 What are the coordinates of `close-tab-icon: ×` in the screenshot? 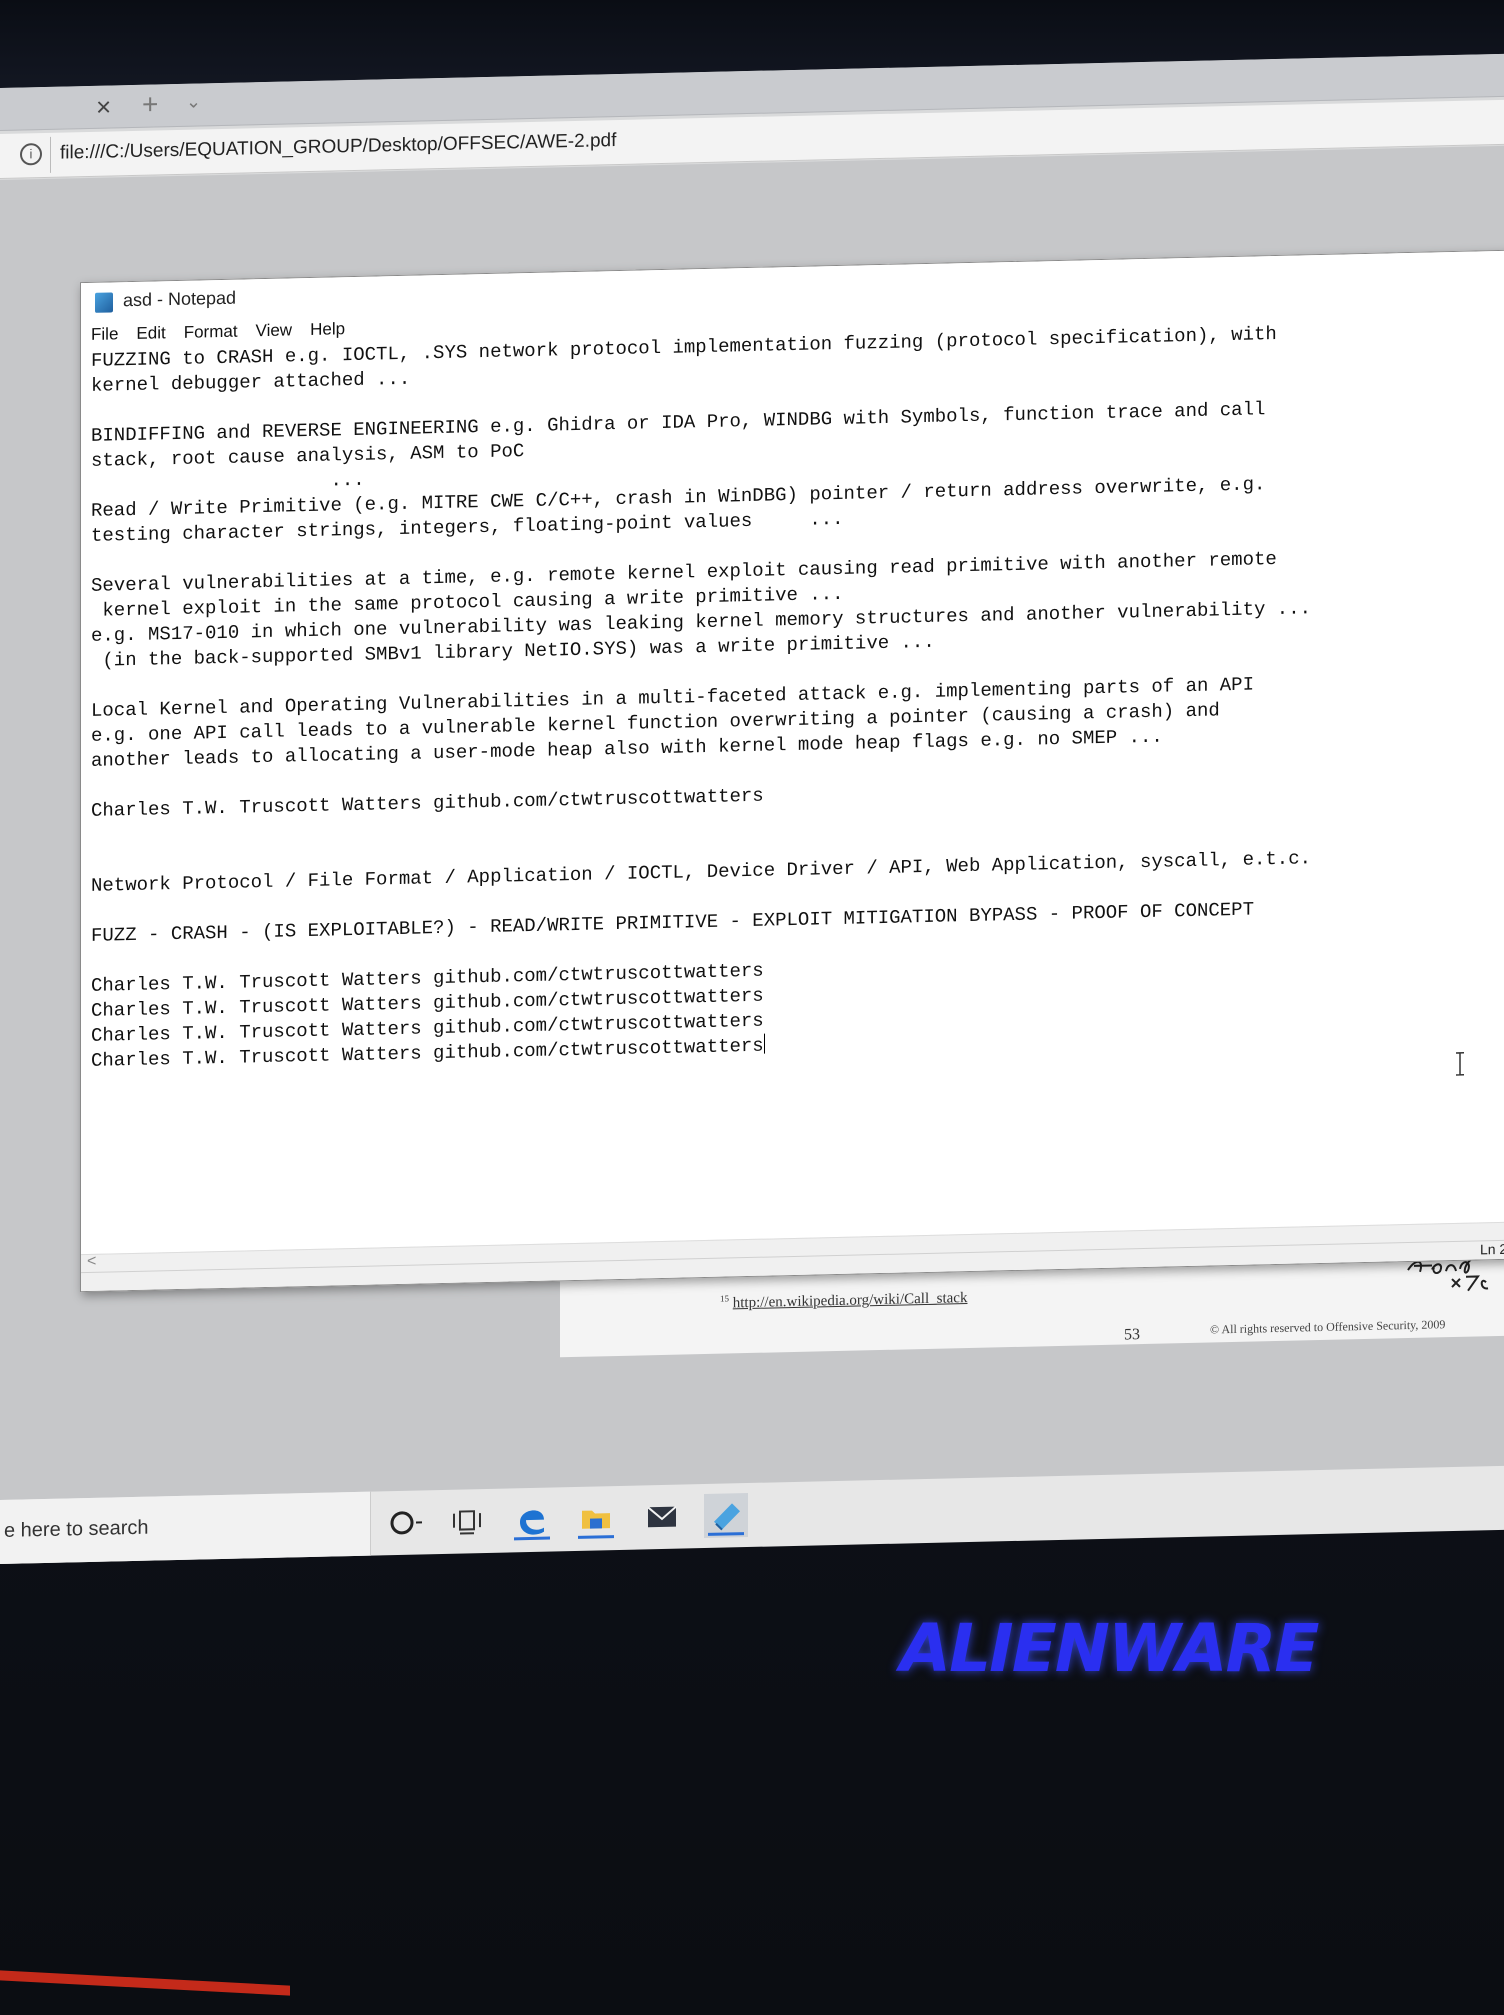 It's located at (103, 106).